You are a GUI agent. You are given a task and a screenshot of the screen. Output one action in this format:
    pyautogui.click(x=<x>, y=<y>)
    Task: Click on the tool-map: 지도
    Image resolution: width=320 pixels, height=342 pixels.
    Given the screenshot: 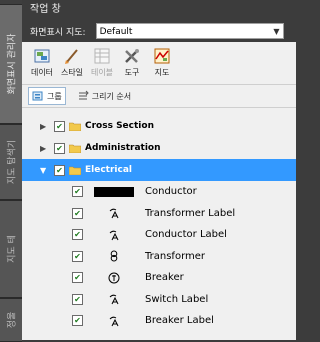 What is the action you would take?
    pyautogui.click(x=162, y=60)
    